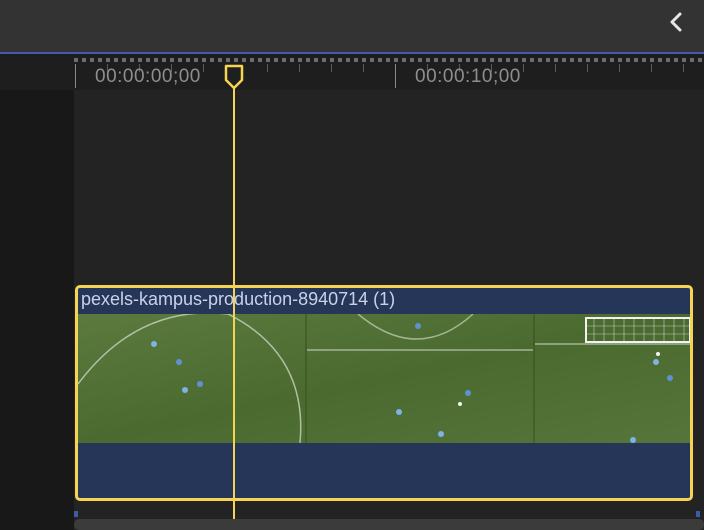 This screenshot has width=704, height=530. I want to click on timeline-ruler: 00:00:00;00 00:00:10;00, so click(352, 72).